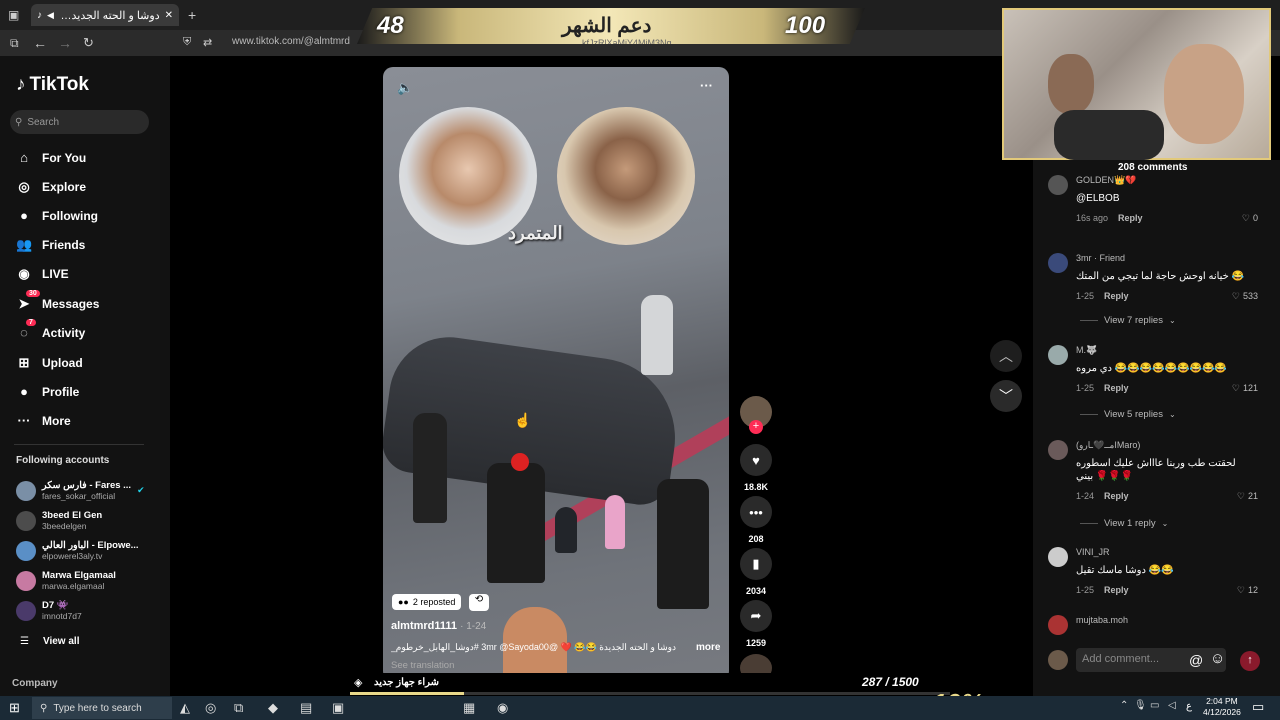  What do you see at coordinates (238, 708) in the screenshot?
I see `task-view-icon: ⧉` at bounding box center [238, 708].